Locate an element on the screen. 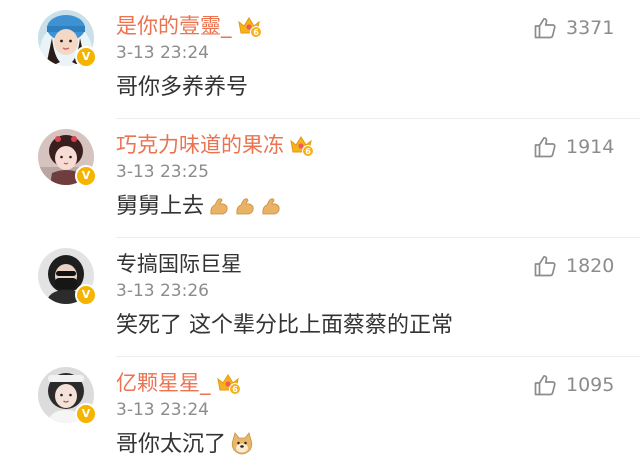 The image size is (640, 475). comment-text: 笑死了 这个辈分比上面蔡蔡的正常 is located at coordinates (284, 326).